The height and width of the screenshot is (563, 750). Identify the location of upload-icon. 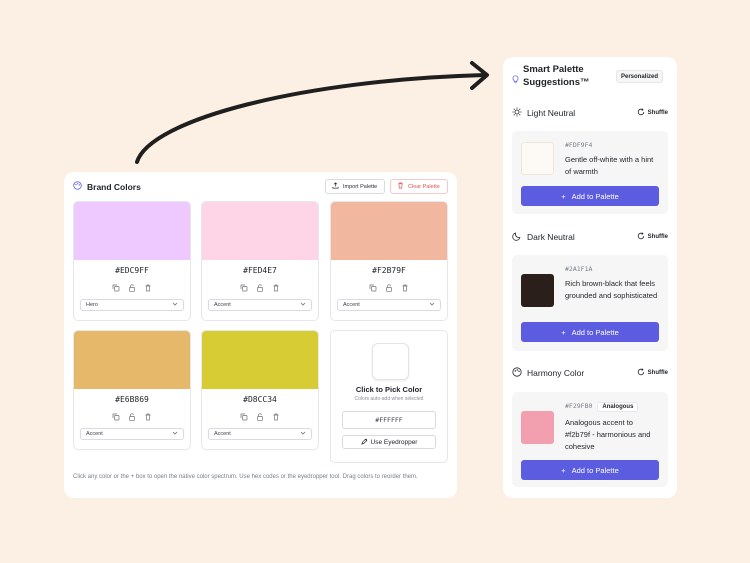
(335, 186).